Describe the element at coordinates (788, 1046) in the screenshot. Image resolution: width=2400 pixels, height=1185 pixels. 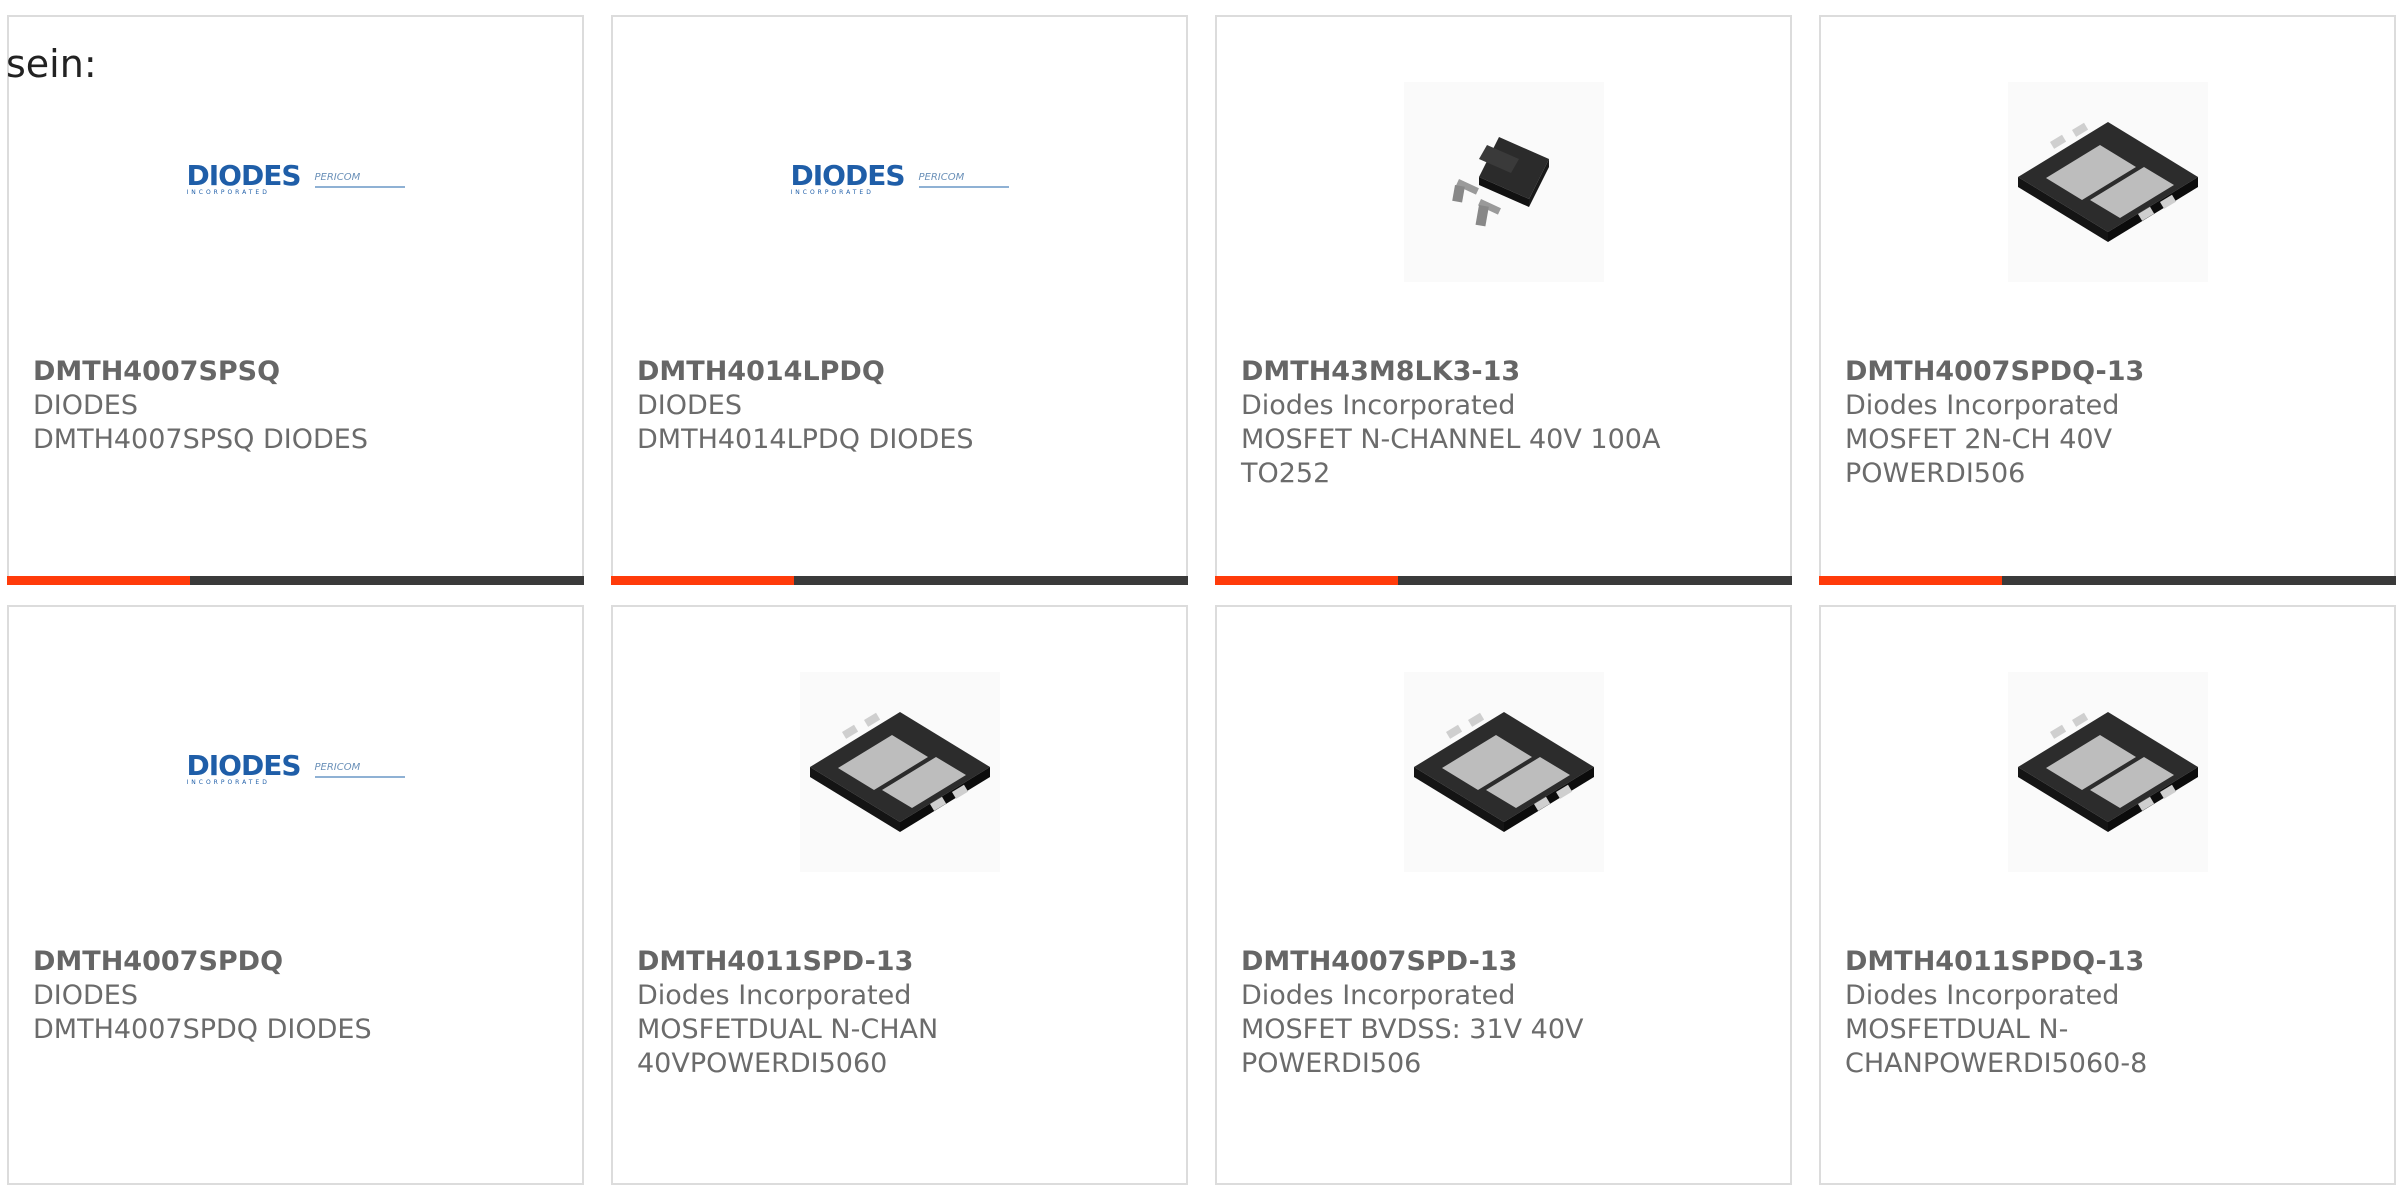
I see `description: MOSFETDUAL N-CHAN 40VPOWERDI5060` at that location.